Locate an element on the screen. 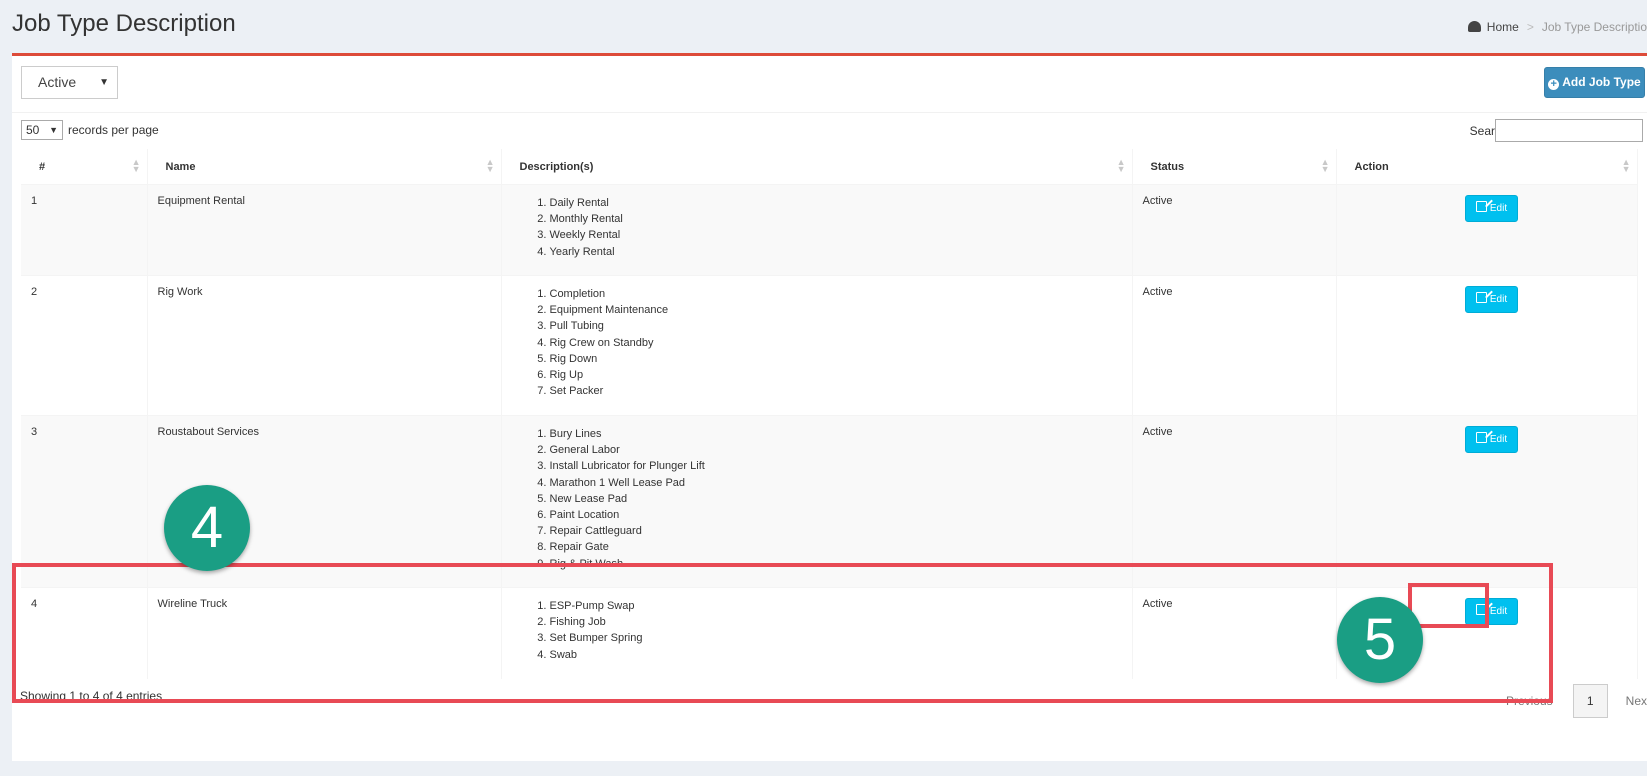  description-item: Marathon 1 Well Lease Pad is located at coordinates (841, 483).